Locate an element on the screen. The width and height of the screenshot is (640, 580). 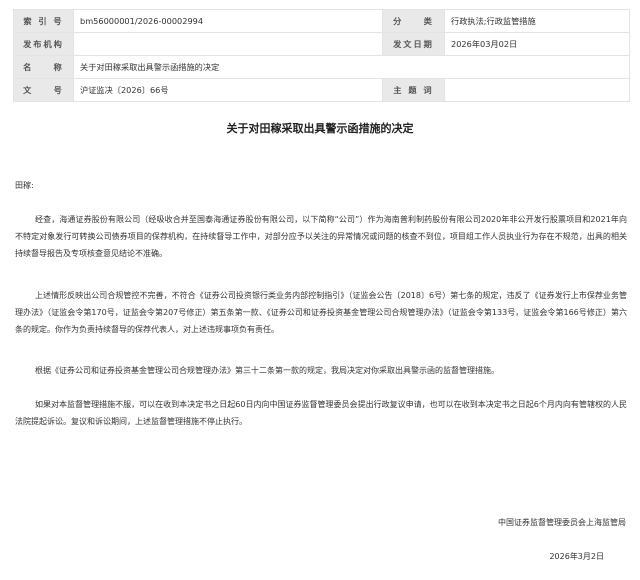
issue-date-value: 2026年03月02日 is located at coordinates (537, 44).